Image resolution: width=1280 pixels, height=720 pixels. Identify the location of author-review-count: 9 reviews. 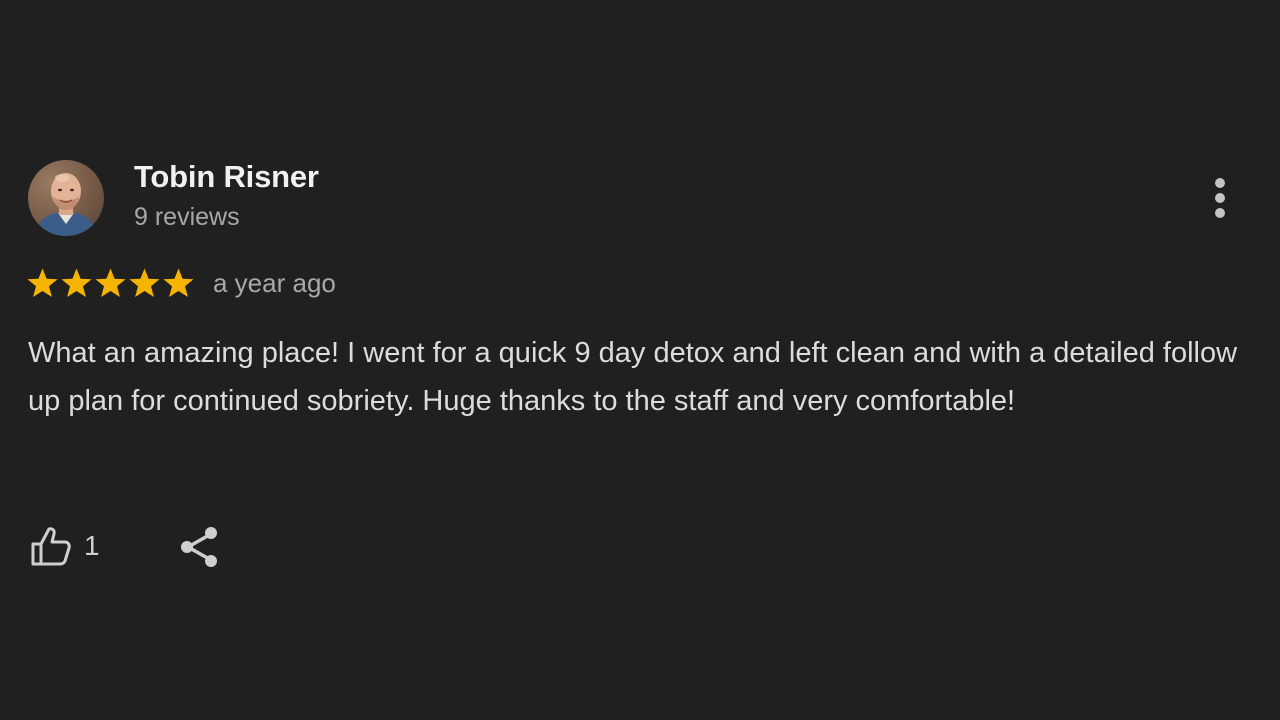
(187, 217).